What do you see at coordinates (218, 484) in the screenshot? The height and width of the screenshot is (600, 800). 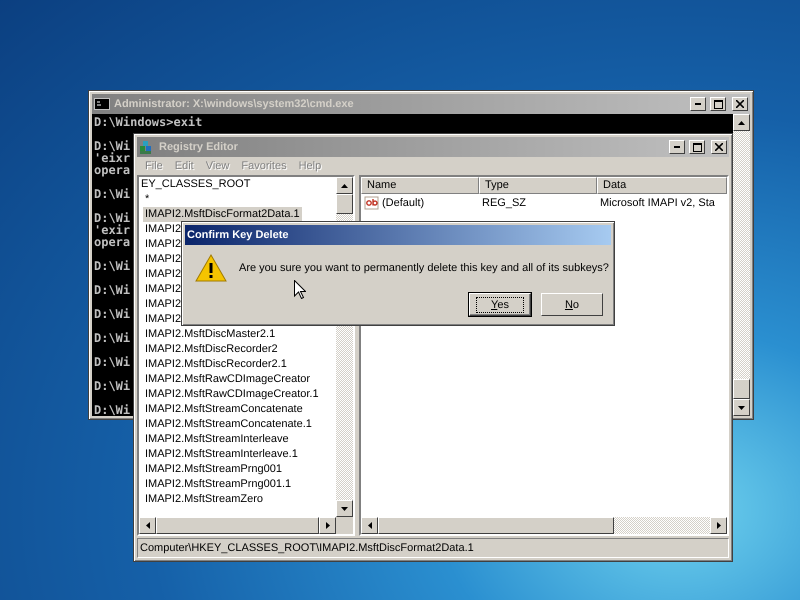 I see `tree-item: IMAPI2.MsftStreamPrng001.1` at bounding box center [218, 484].